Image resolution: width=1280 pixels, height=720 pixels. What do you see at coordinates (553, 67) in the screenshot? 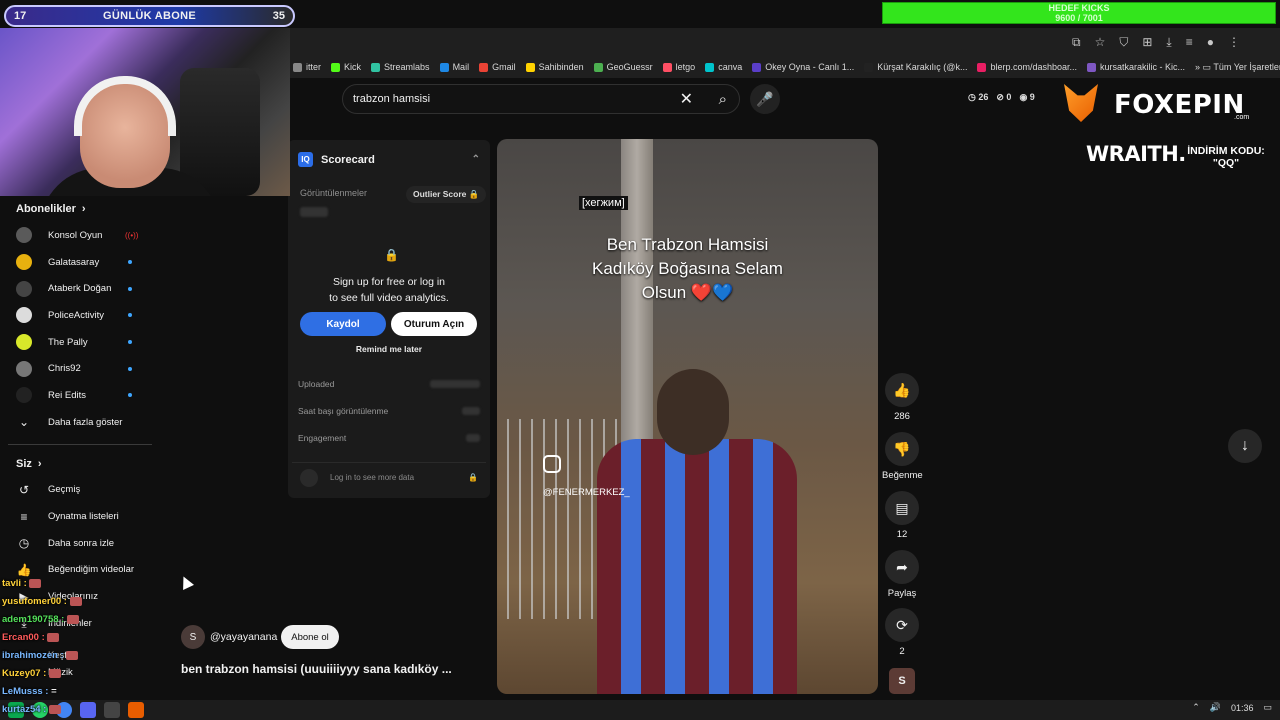
I see `bookmark-item: Sahibinden` at bounding box center [553, 67].